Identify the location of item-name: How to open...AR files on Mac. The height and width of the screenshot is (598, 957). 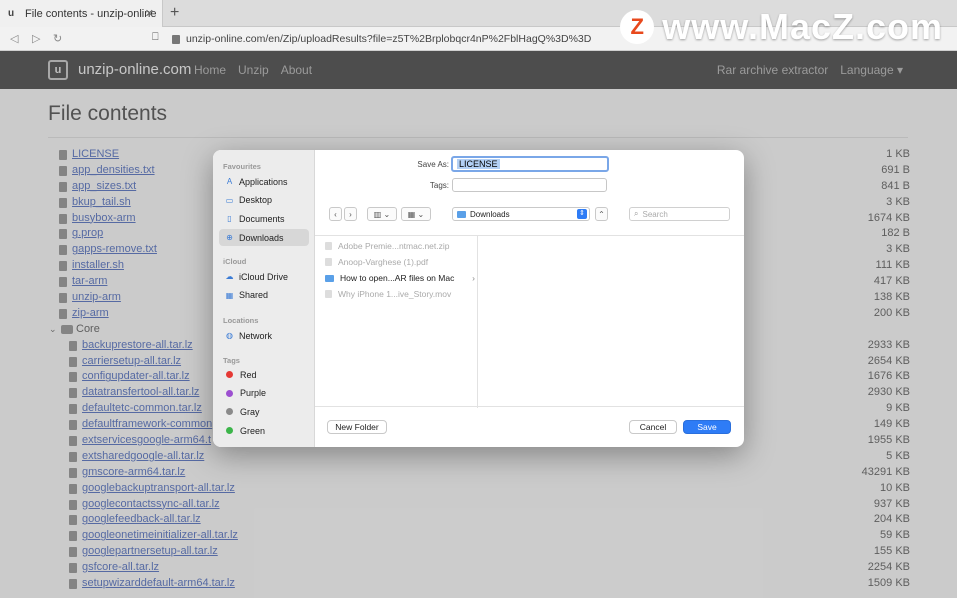
(397, 278).